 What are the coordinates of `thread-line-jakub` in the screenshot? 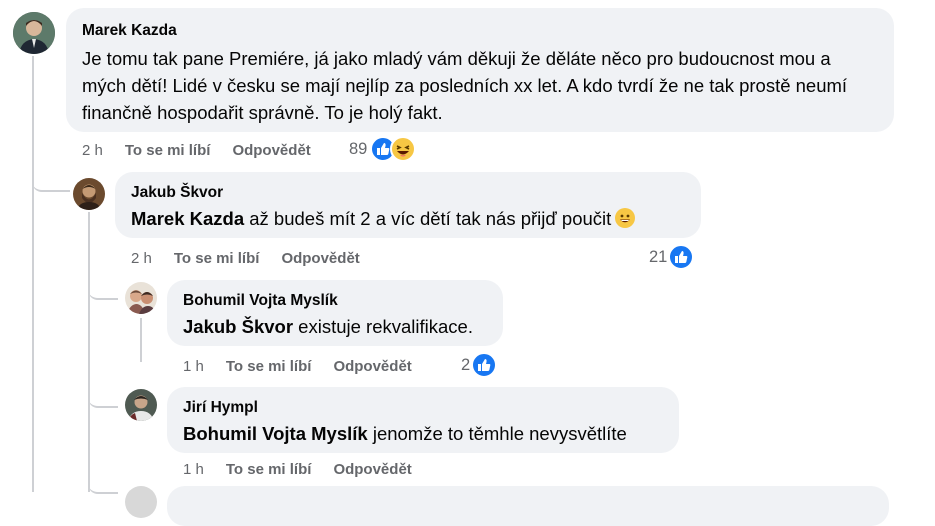 It's located at (89, 352).